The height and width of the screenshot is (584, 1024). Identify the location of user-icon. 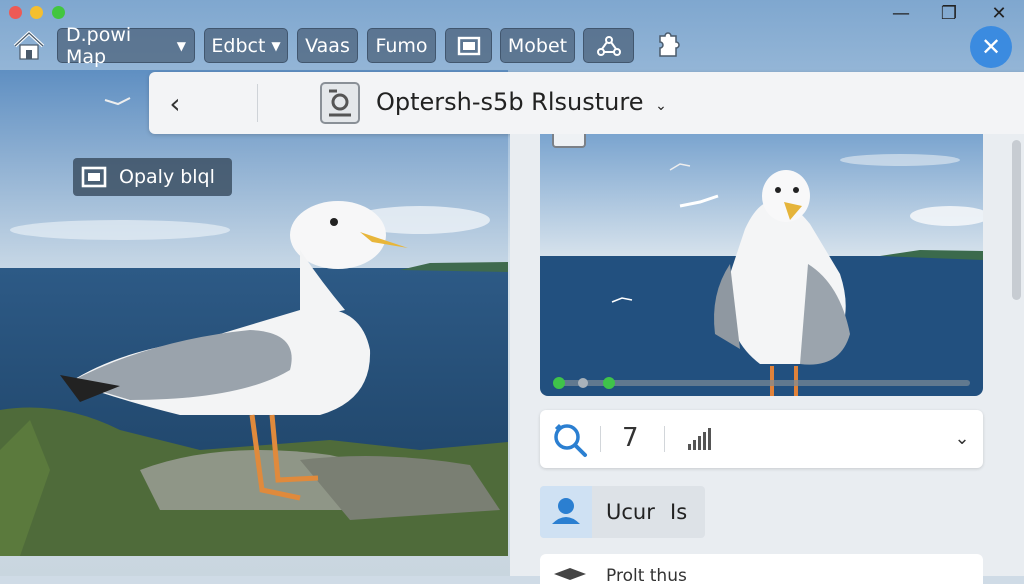
(566, 511).